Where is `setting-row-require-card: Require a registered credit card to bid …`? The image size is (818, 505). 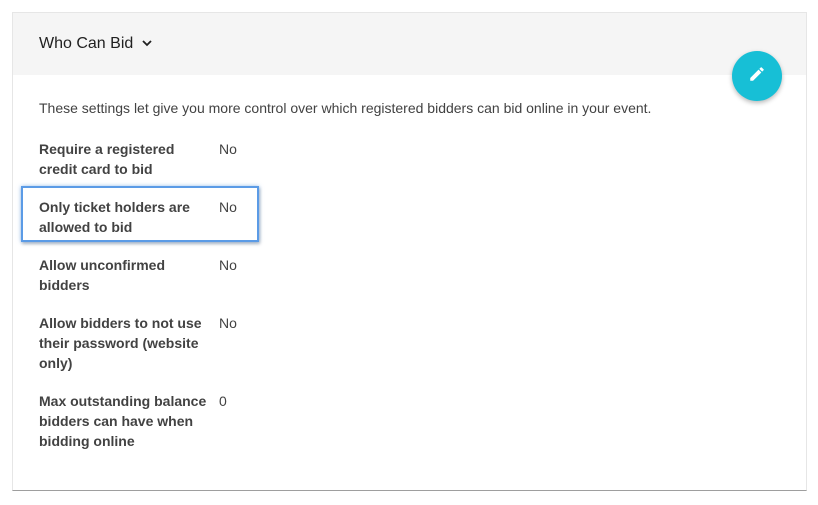
setting-row-require-card: Require a registered credit card to bid … is located at coordinates (189, 159).